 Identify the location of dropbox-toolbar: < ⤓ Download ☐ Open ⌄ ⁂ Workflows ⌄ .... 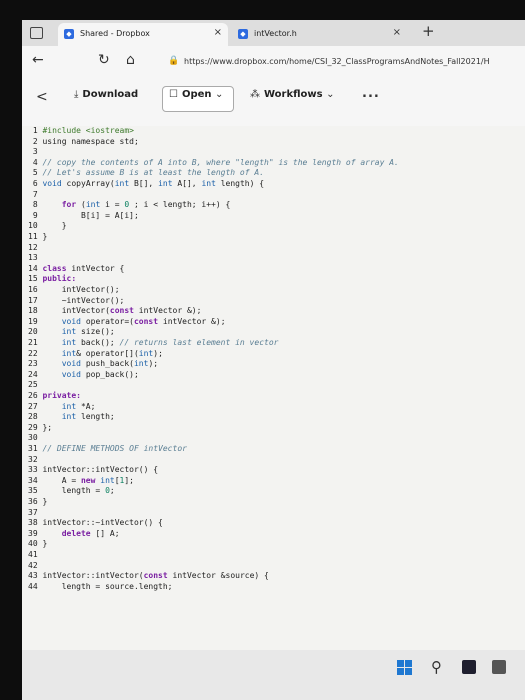
(273, 99).